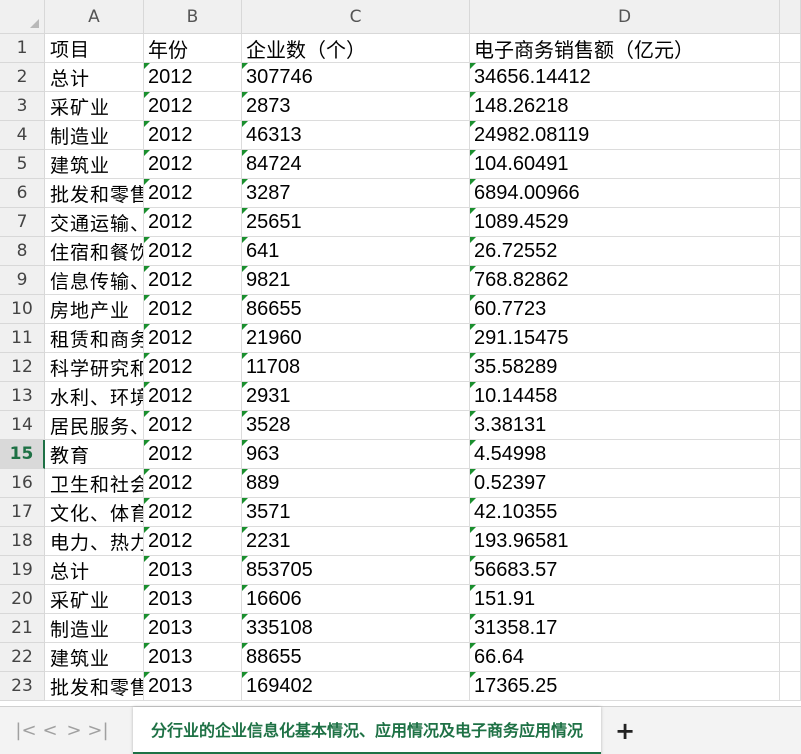  I want to click on cell-d: 60.7723, so click(625, 309).